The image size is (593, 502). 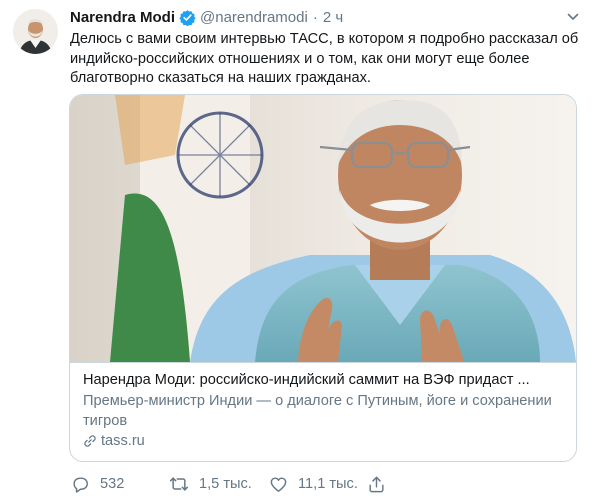 I want to click on tweet-timestamp: 2 ч, so click(x=333, y=17).